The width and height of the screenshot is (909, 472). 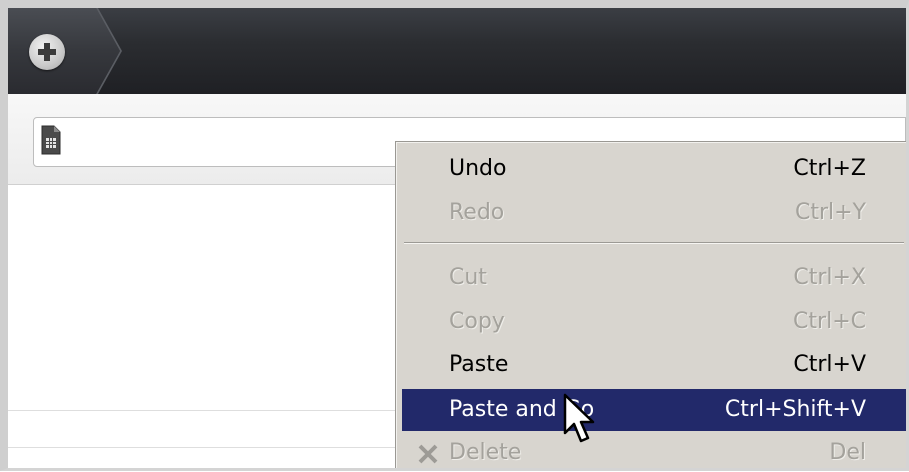 What do you see at coordinates (428, 454) in the screenshot?
I see `delete-x-icon` at bounding box center [428, 454].